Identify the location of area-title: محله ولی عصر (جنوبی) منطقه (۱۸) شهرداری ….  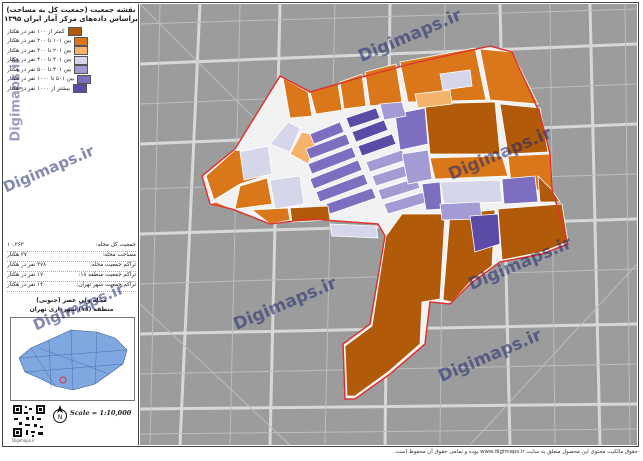
(71, 305).